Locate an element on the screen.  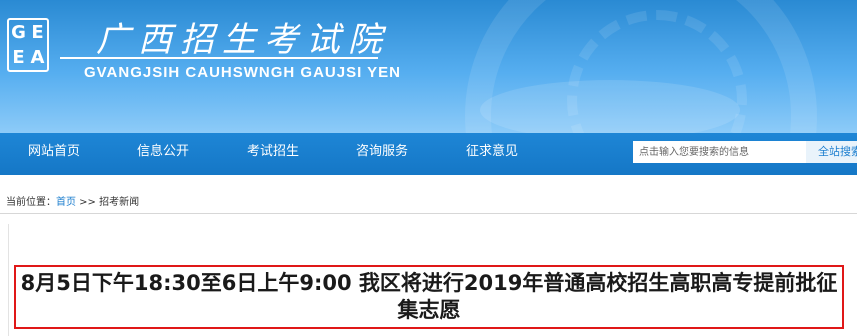
logo-letter: A is located at coordinates (37, 57).